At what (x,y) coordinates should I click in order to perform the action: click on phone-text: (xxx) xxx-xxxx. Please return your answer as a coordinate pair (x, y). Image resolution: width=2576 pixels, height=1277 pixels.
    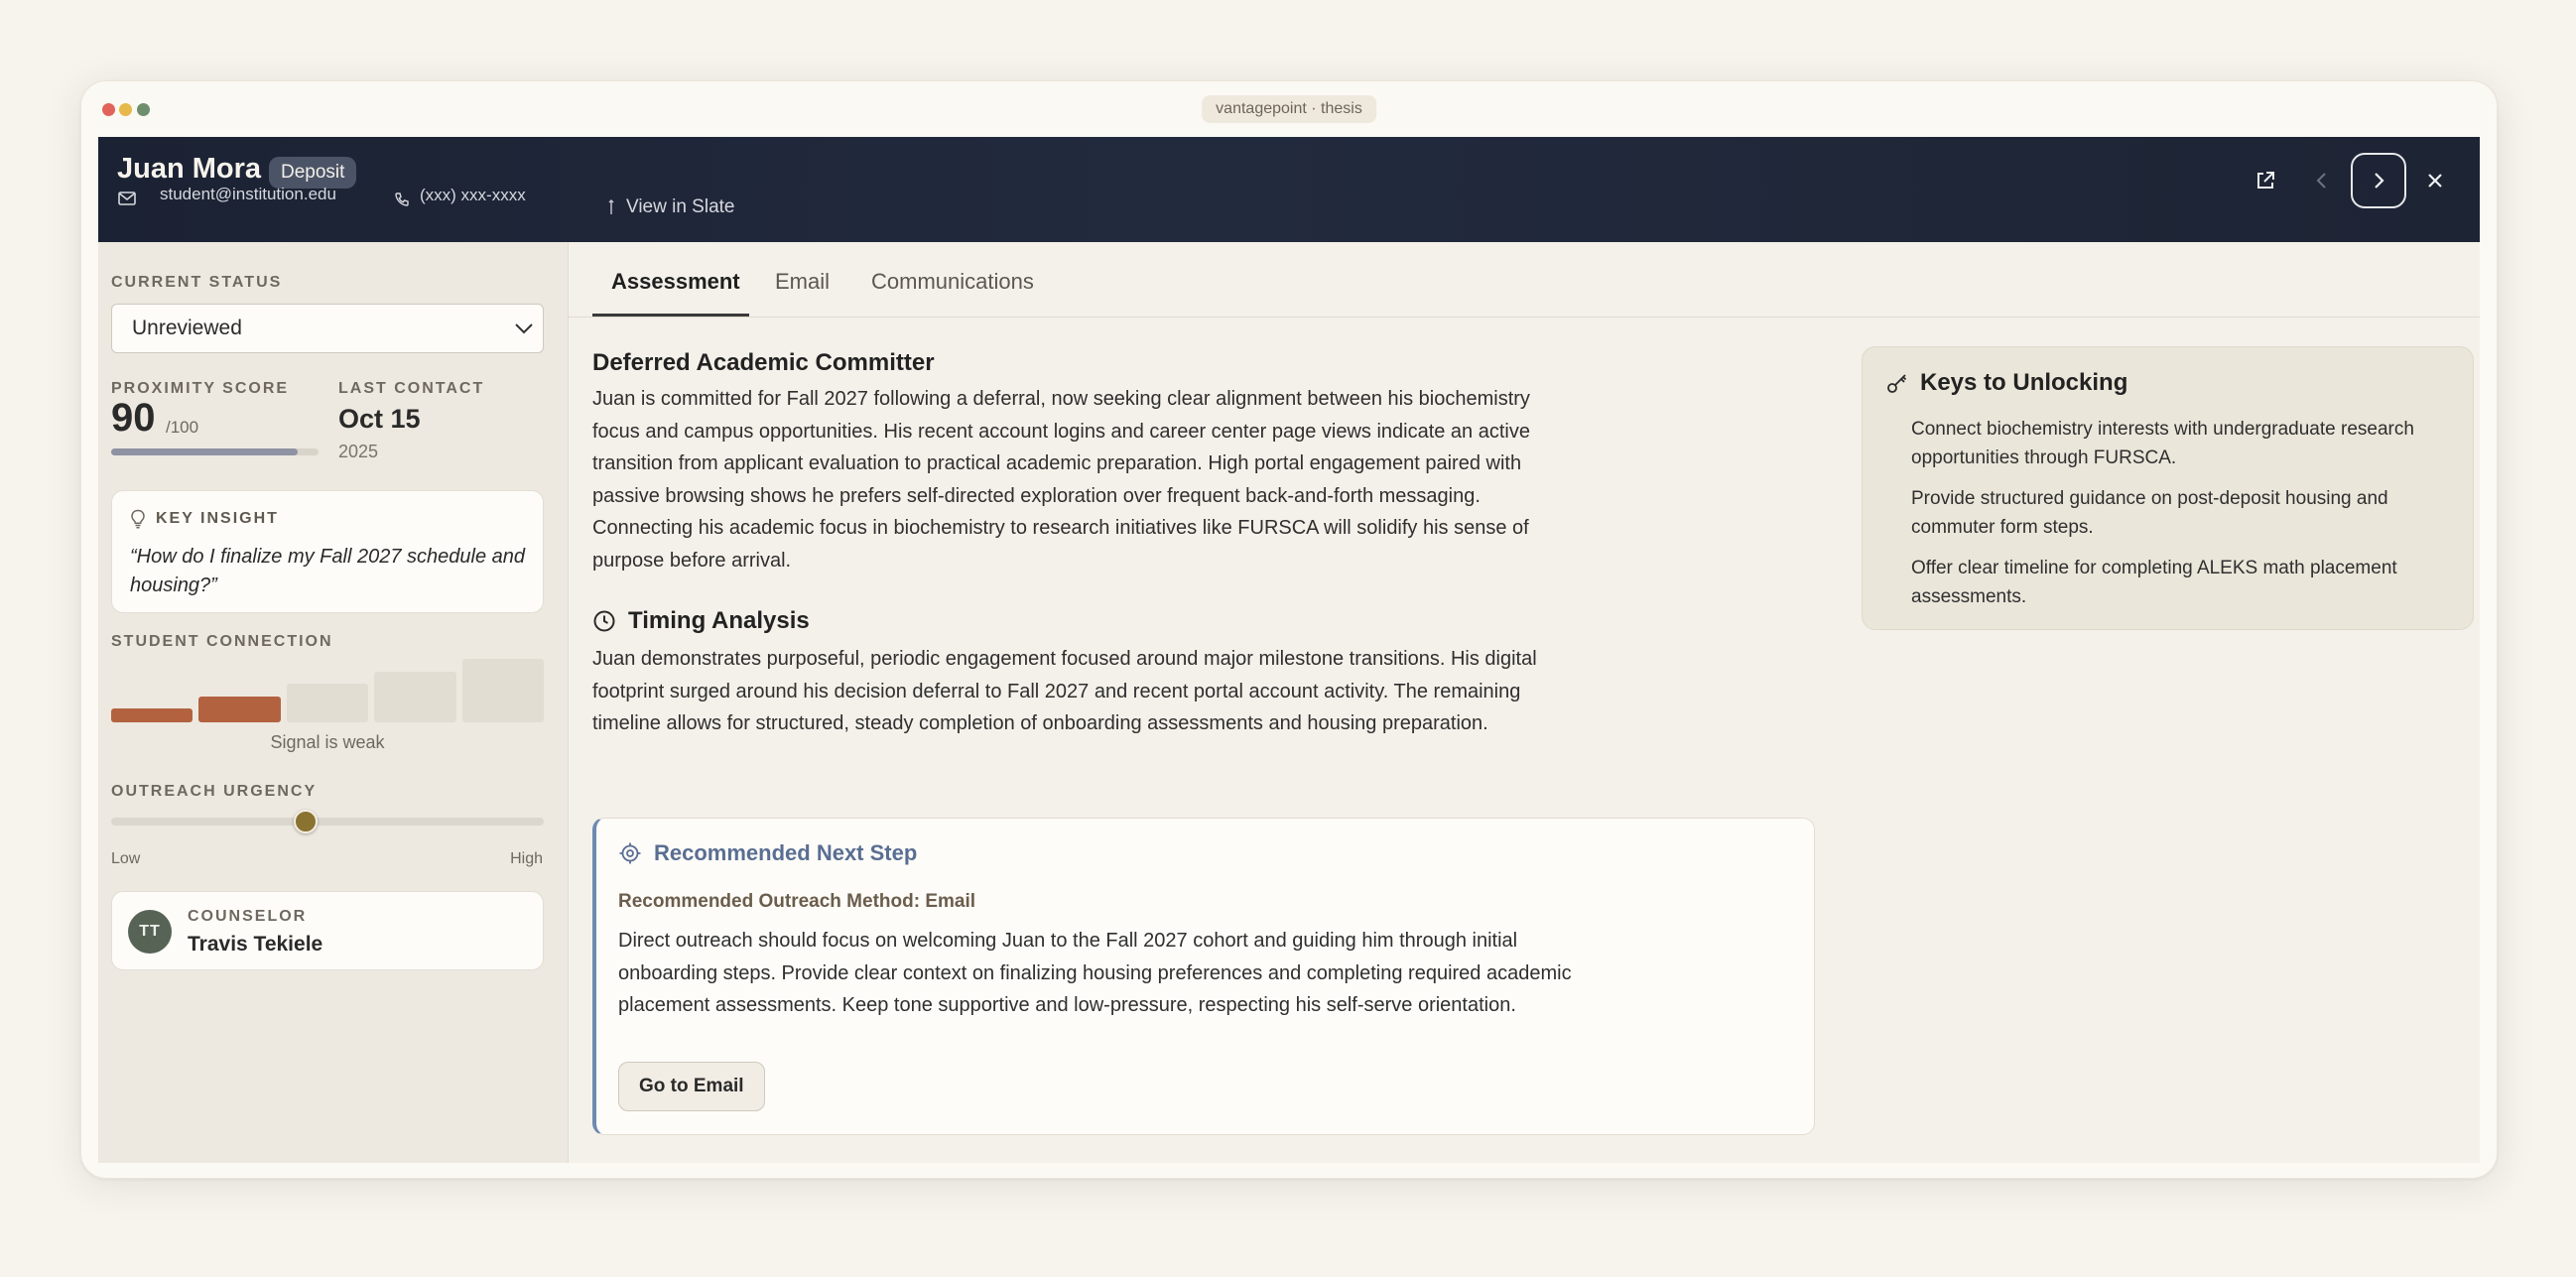
    Looking at the image, I should click on (473, 195).